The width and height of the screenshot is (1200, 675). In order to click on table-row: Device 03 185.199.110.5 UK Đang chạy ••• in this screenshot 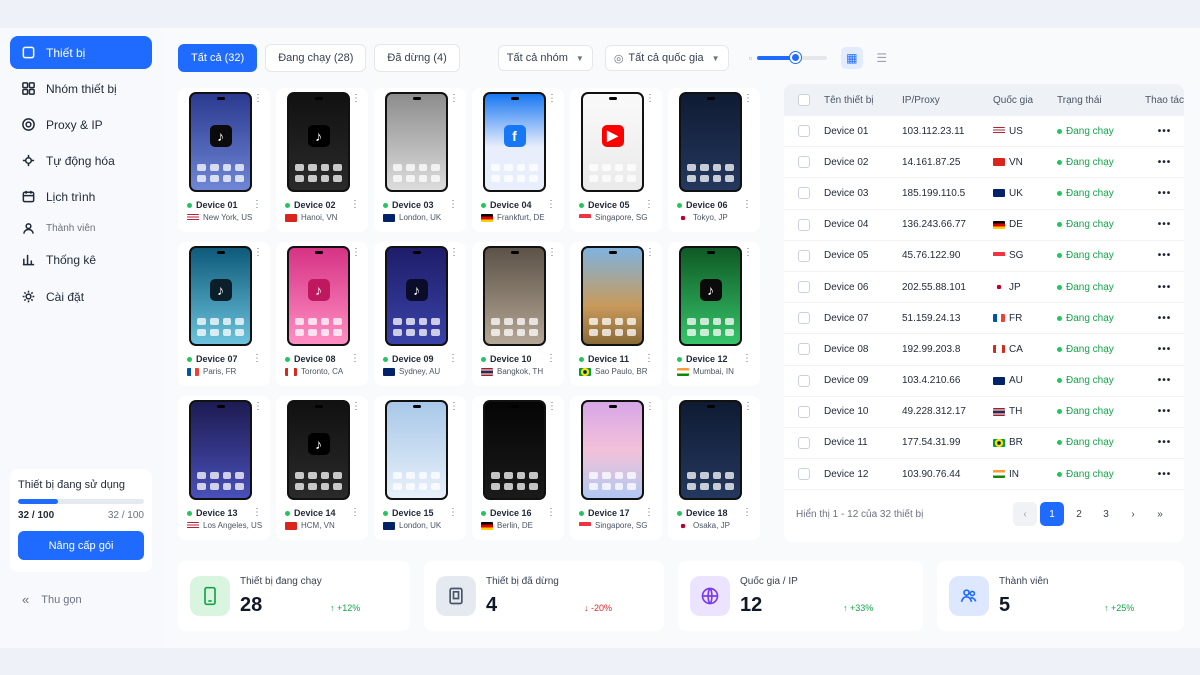, I will do `click(984, 194)`.